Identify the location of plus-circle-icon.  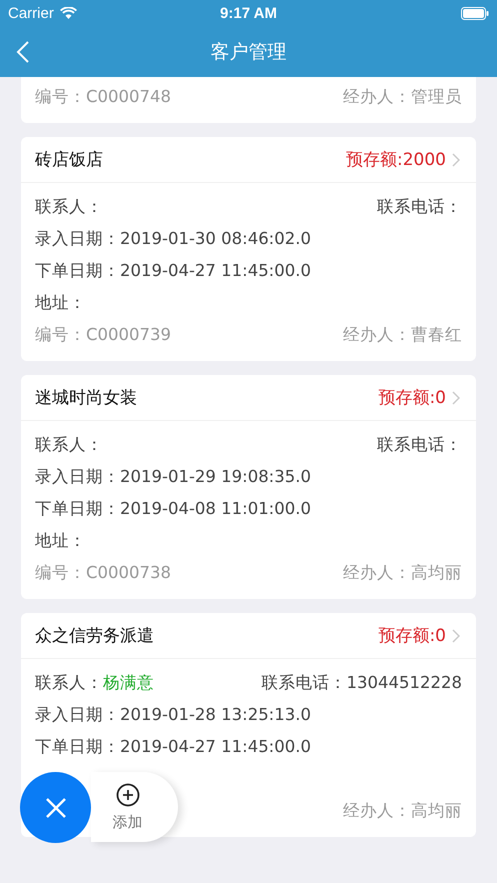
(128, 794).